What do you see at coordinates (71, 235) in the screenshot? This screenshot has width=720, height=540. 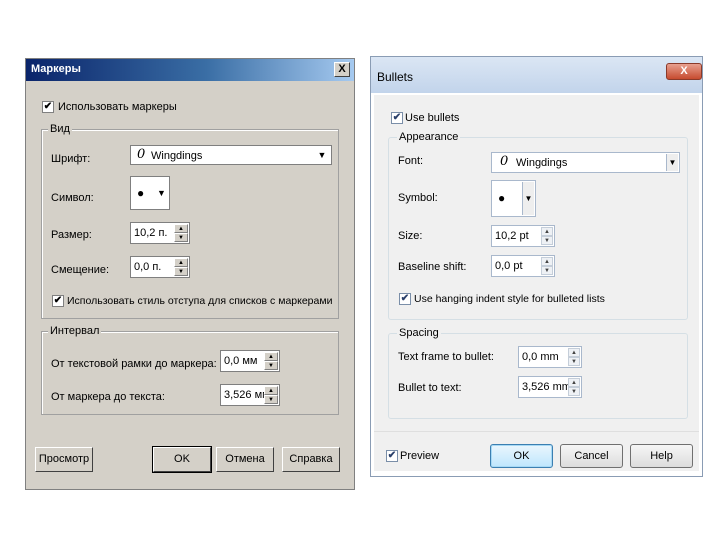 I see `size-label: Размер:` at bounding box center [71, 235].